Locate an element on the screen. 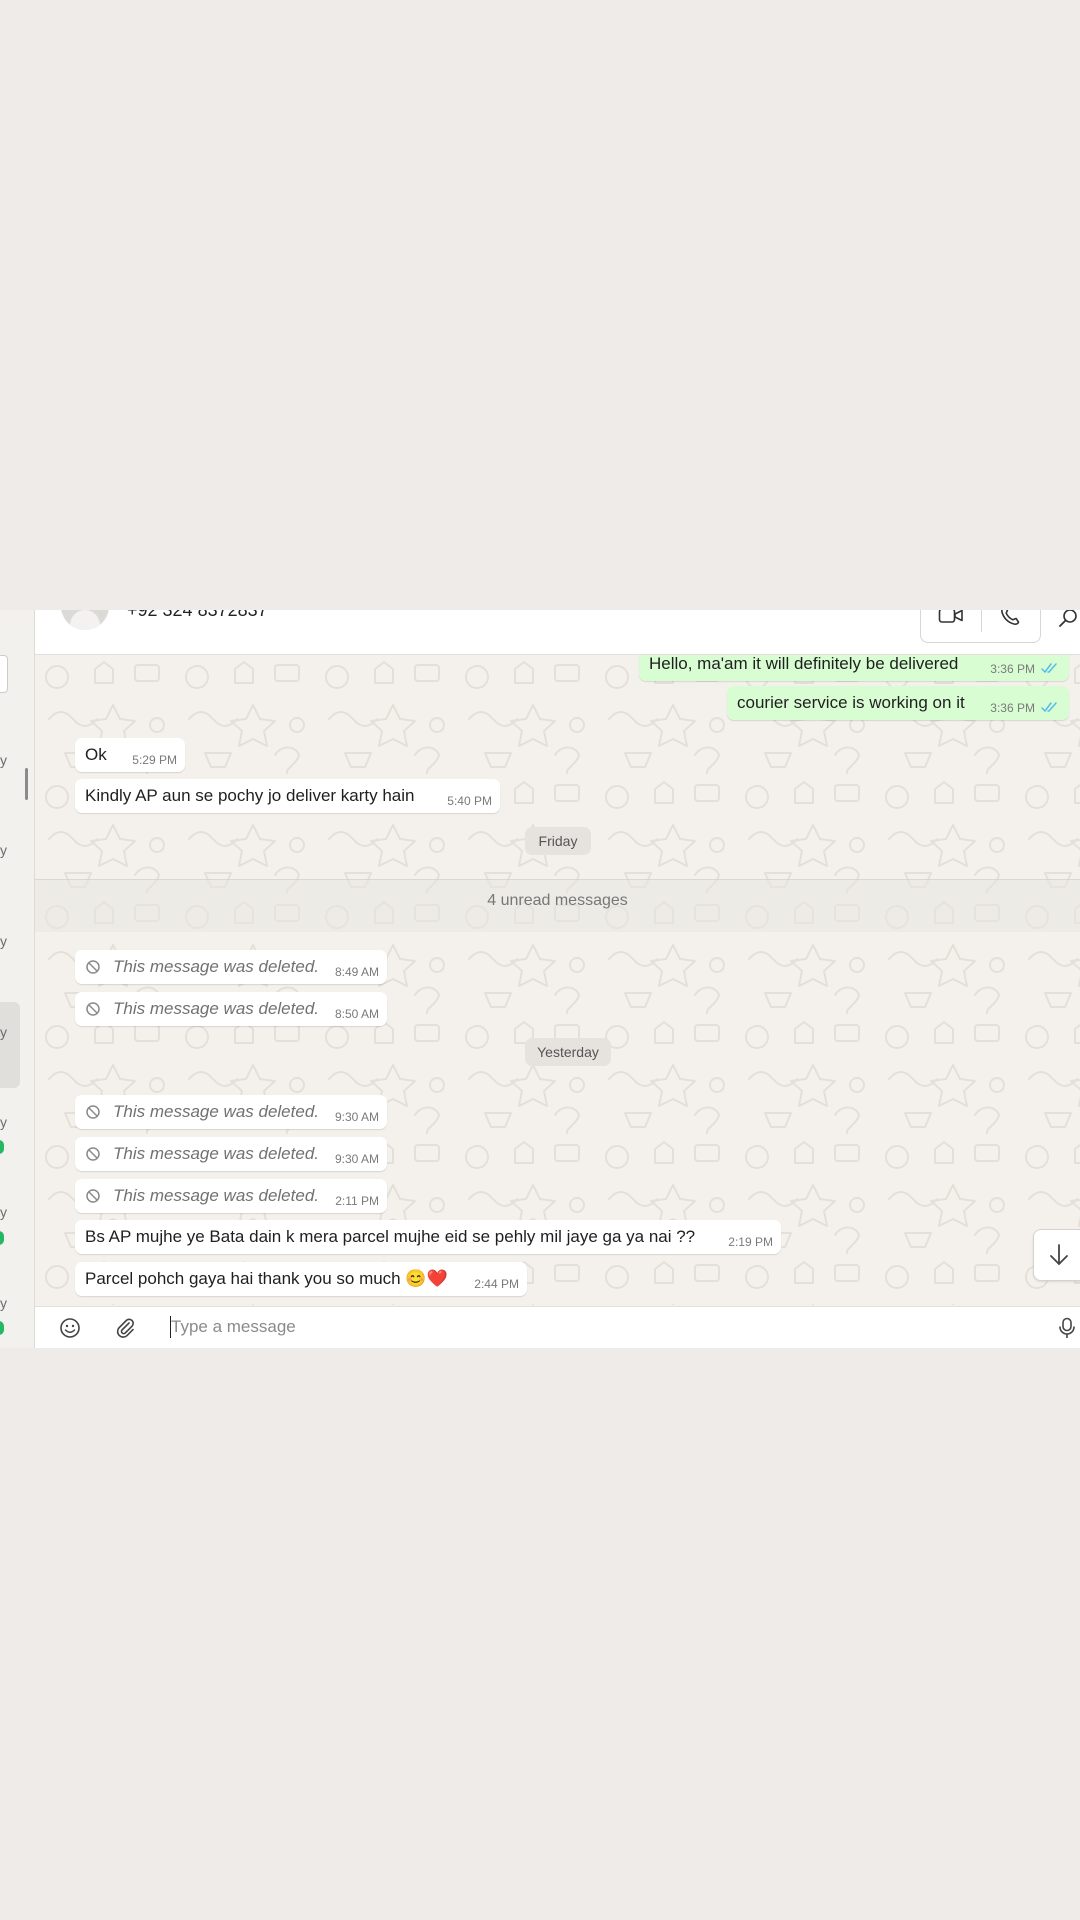  message-bubble-deleted: This message was deleted. 8:50 AM is located at coordinates (231, 1009).